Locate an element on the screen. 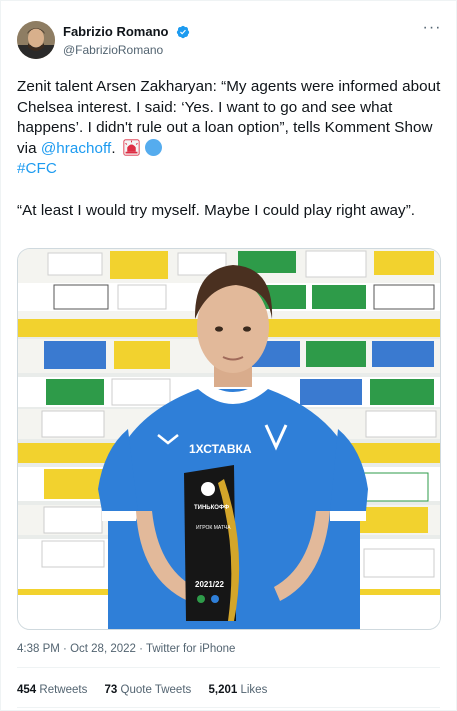 Image resolution: width=457 pixels, height=711 pixels. tweet-date: Oct 28, 2022 is located at coordinates (103, 649).